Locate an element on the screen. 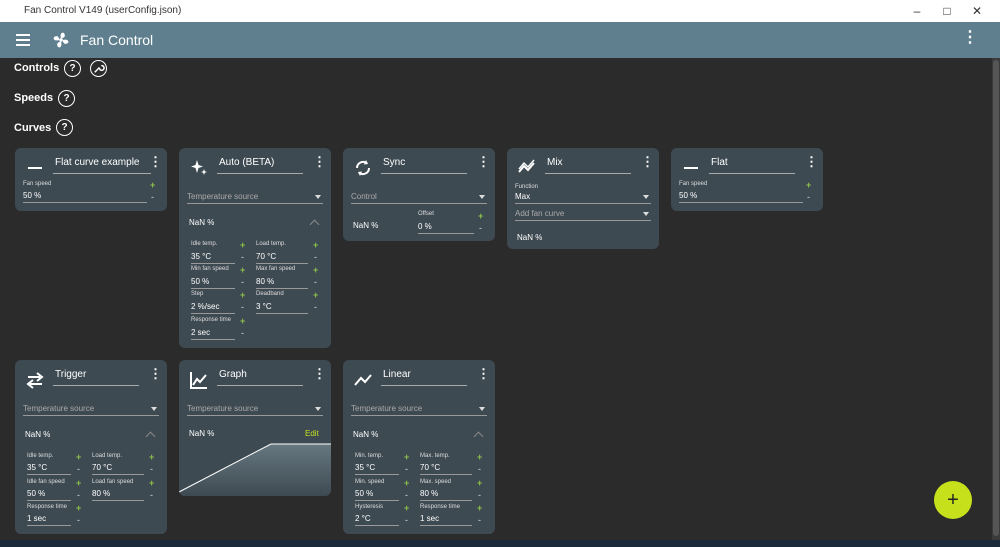  min-fan-speed-input: 50 % is located at coordinates (213, 283).